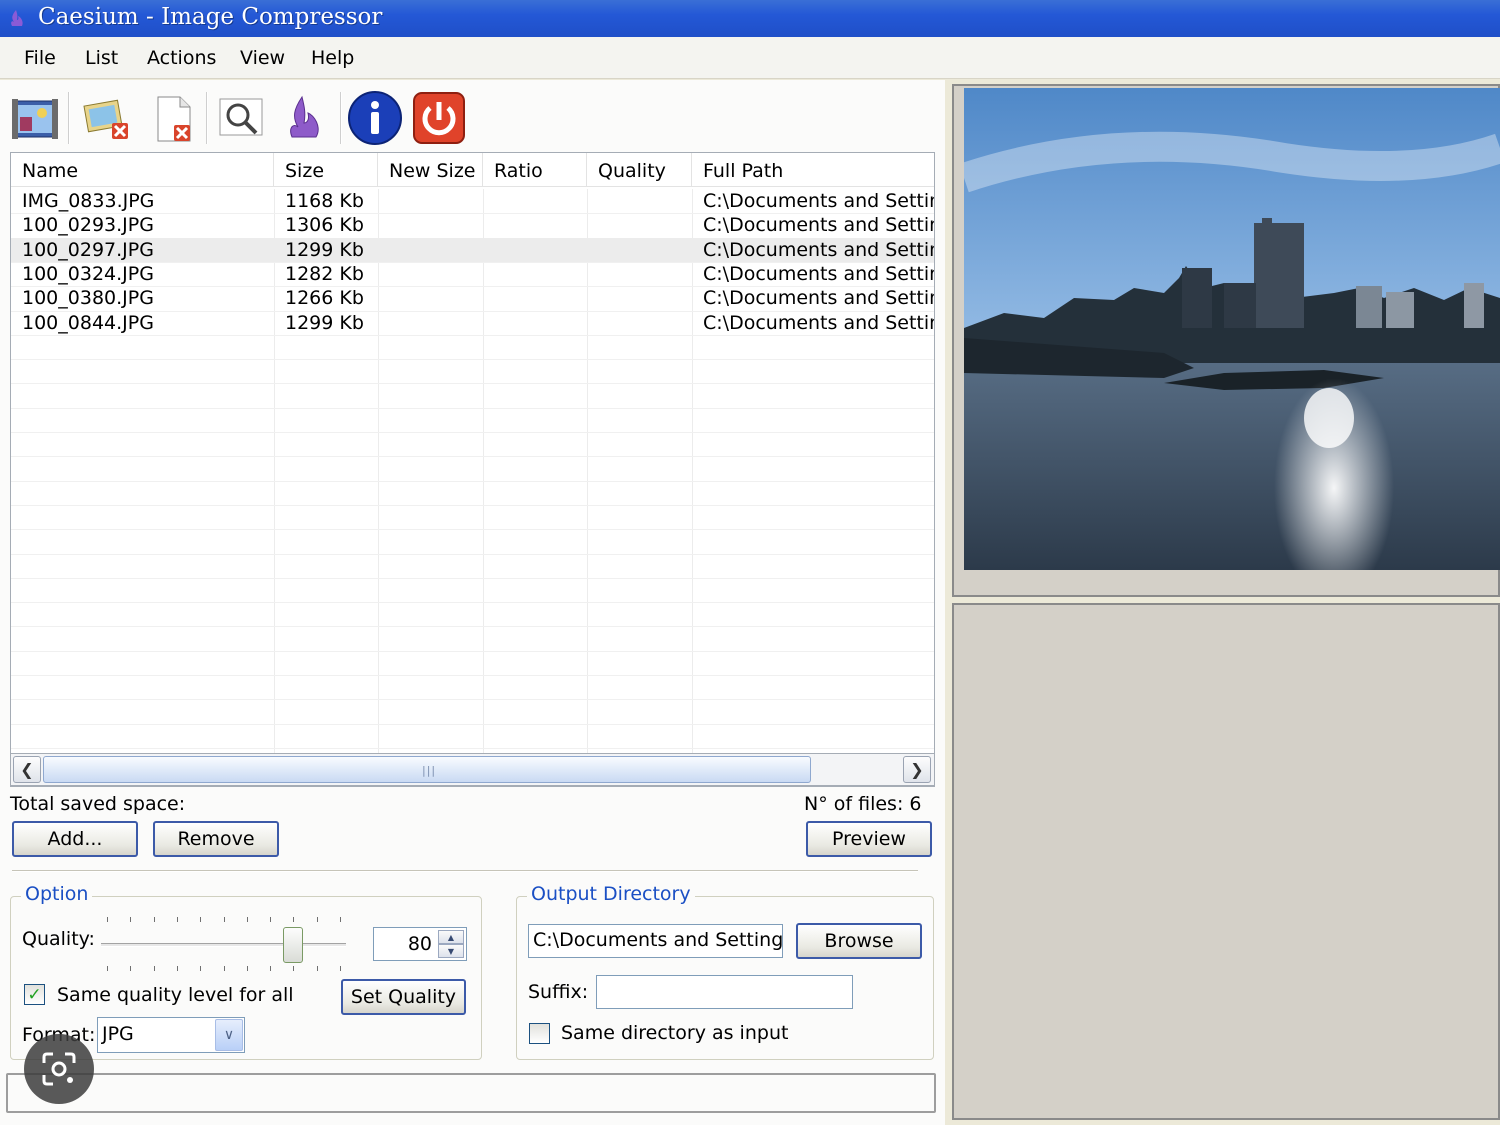 This screenshot has width=1500, height=1125. Describe the element at coordinates (558, 992) in the screenshot. I see `suffix-label: Suffix:` at that location.